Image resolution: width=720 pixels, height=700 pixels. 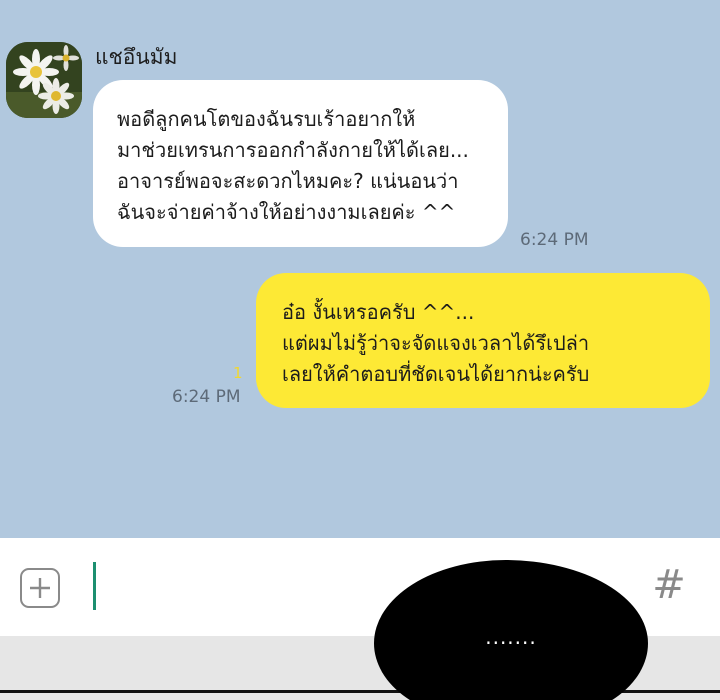 I want to click on message-line: เลยให้คำตอบที่ชัดเจนได้ยากน่ะครับ, so click(x=436, y=374).